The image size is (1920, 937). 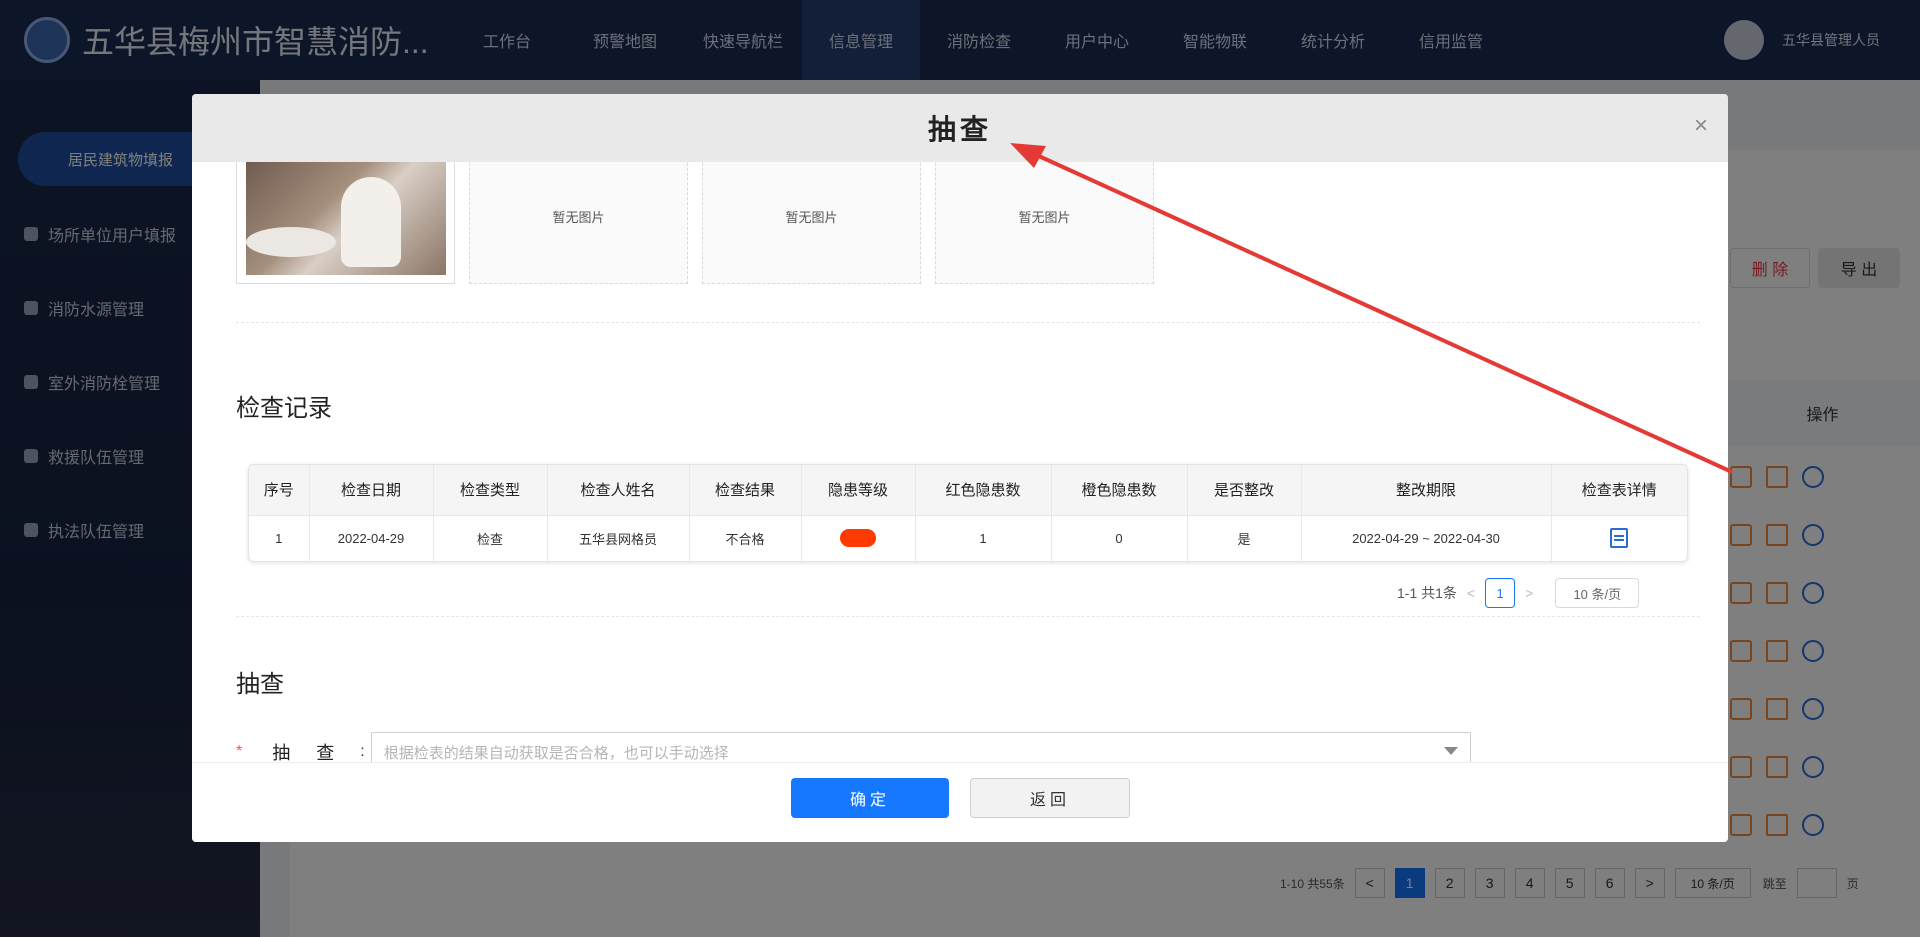 I want to click on col-deadline: 整改期限, so click(x=1426, y=490).